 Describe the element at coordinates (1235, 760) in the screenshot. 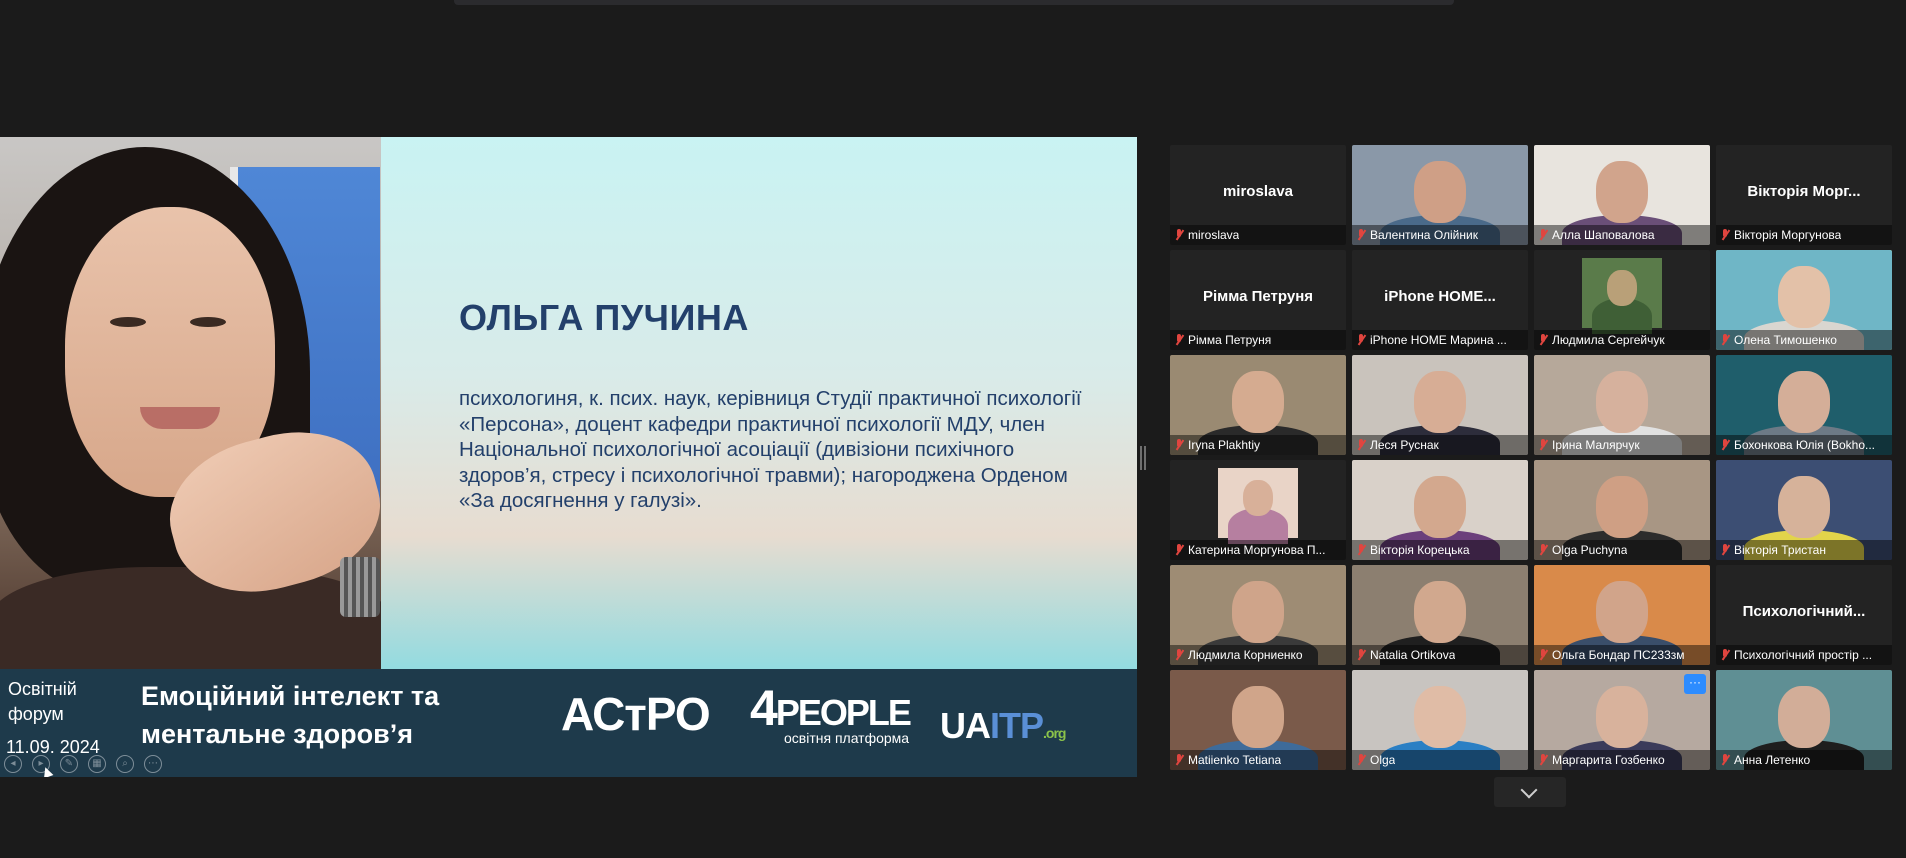

I see `participant-name: Matiienko Tetiana` at that location.